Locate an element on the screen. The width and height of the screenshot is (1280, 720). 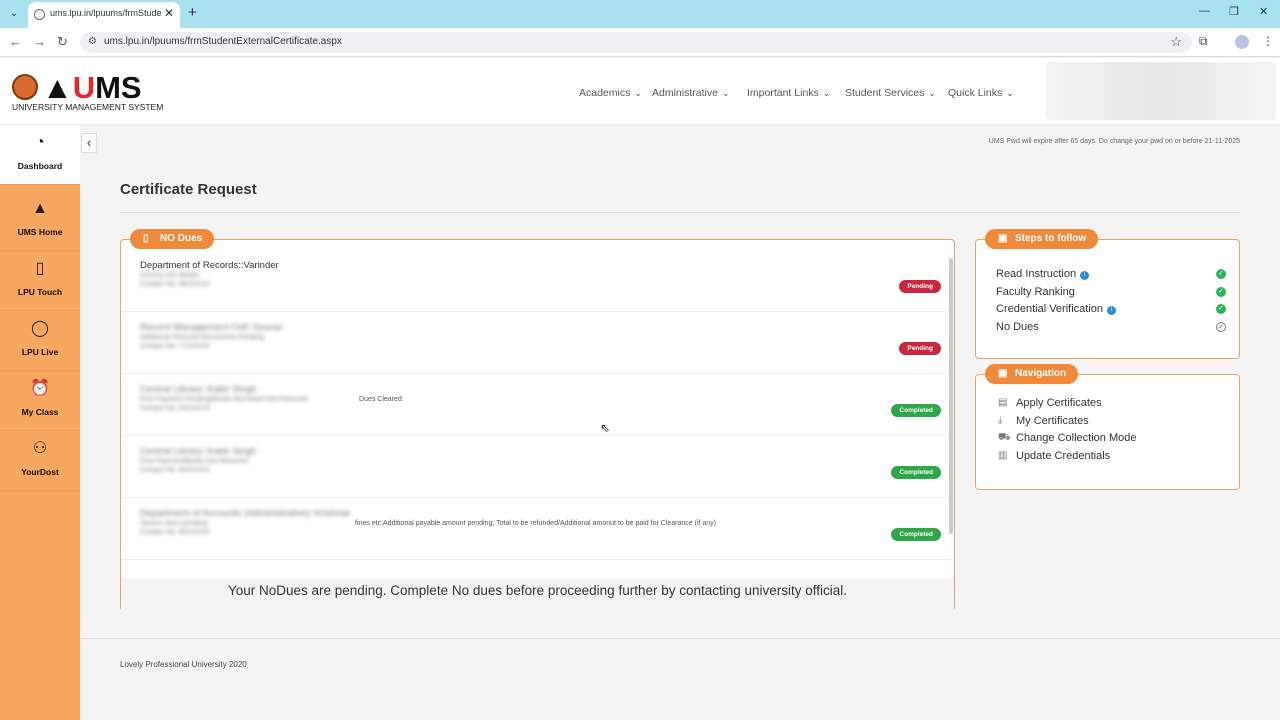
step-label: Read Instruction is located at coordinates (1036, 274).